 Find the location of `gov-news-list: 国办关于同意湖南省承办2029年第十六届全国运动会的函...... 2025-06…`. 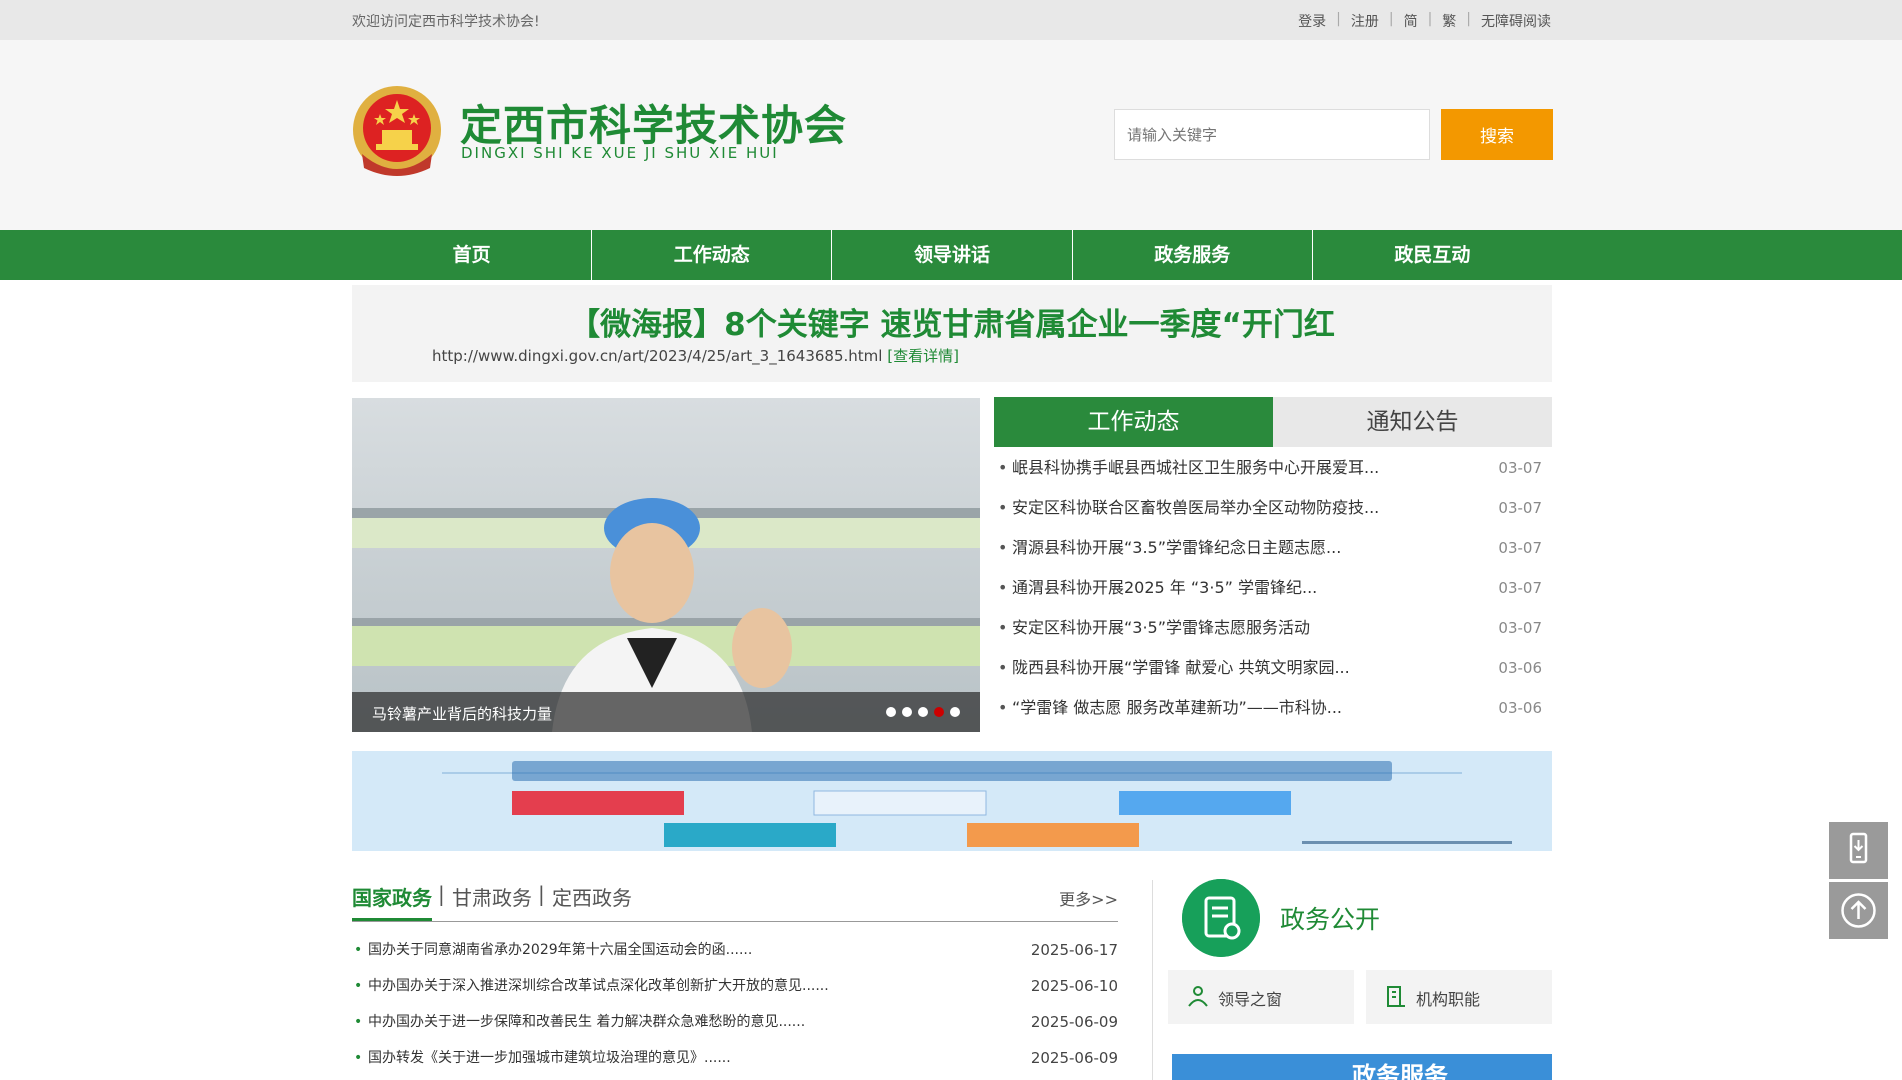

gov-news-list: 国办关于同意湖南省承办2029年第十六届全国运动会的函...... 2025-06… is located at coordinates (735, 1004).